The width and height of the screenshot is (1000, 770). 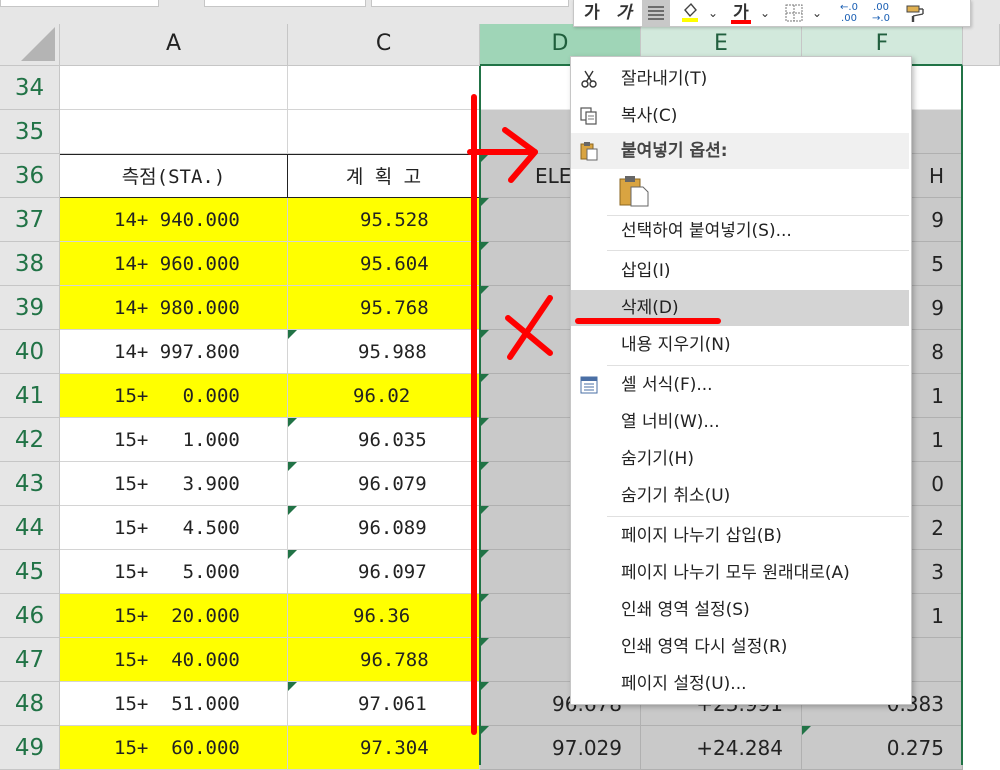 What do you see at coordinates (740, 536) in the screenshot?
I see `menu-item-insert-page-break: 페이지 나누기 삽입(B)` at bounding box center [740, 536].